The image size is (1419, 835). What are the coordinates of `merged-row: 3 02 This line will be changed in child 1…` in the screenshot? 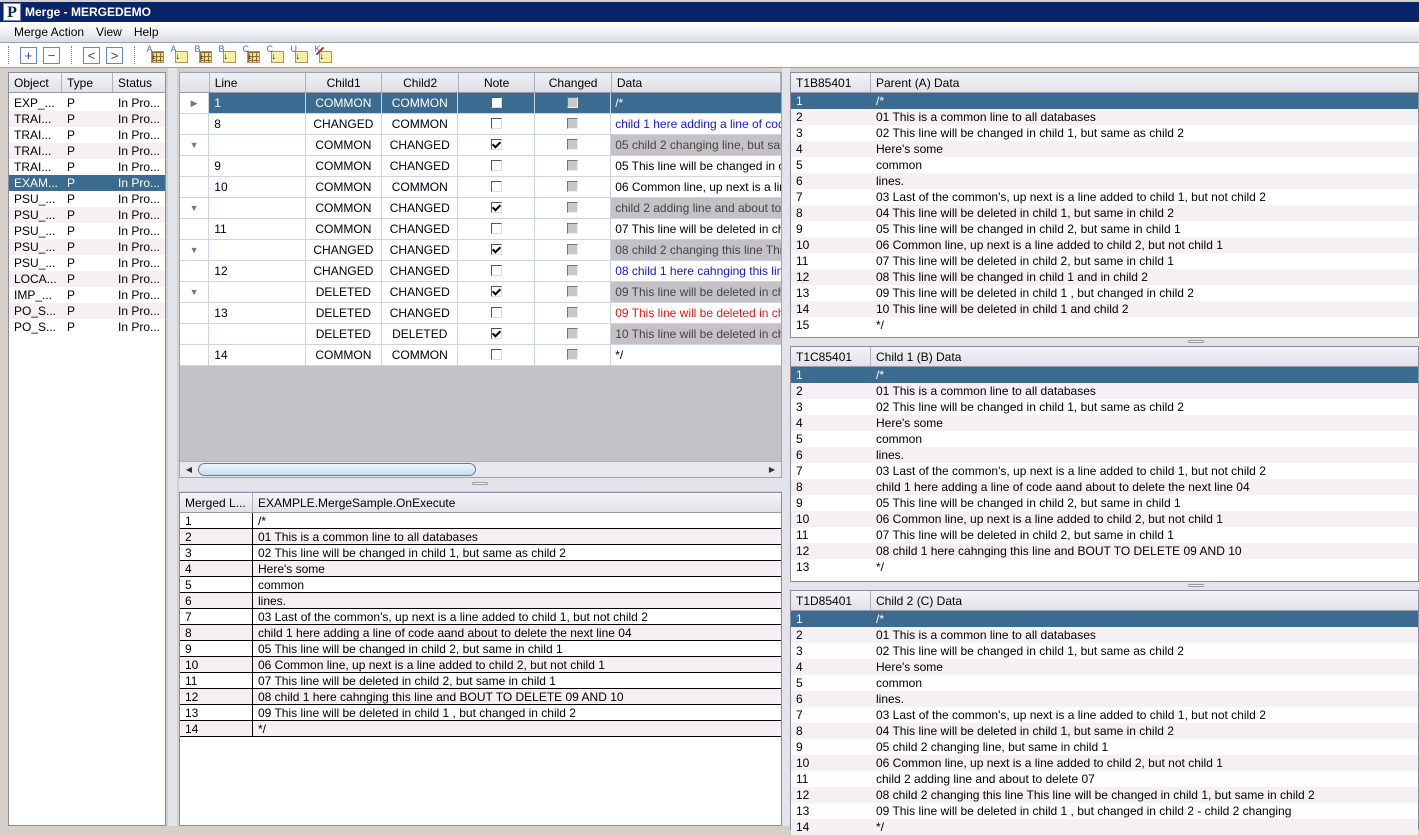 It's located at (480, 553).